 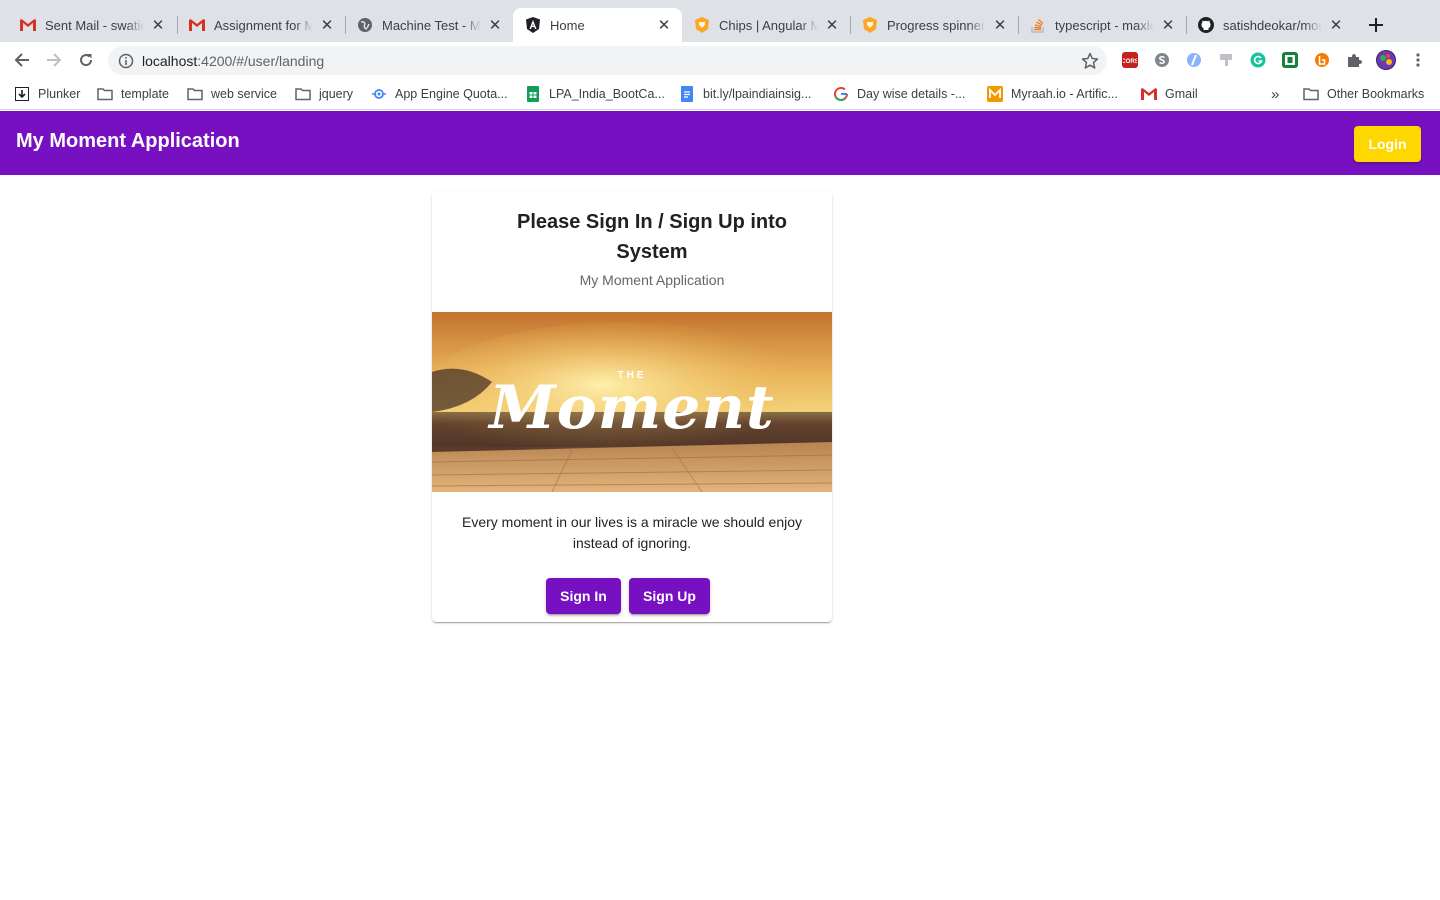 I want to click on moment-banner-image: THE Moment, so click(x=632, y=402).